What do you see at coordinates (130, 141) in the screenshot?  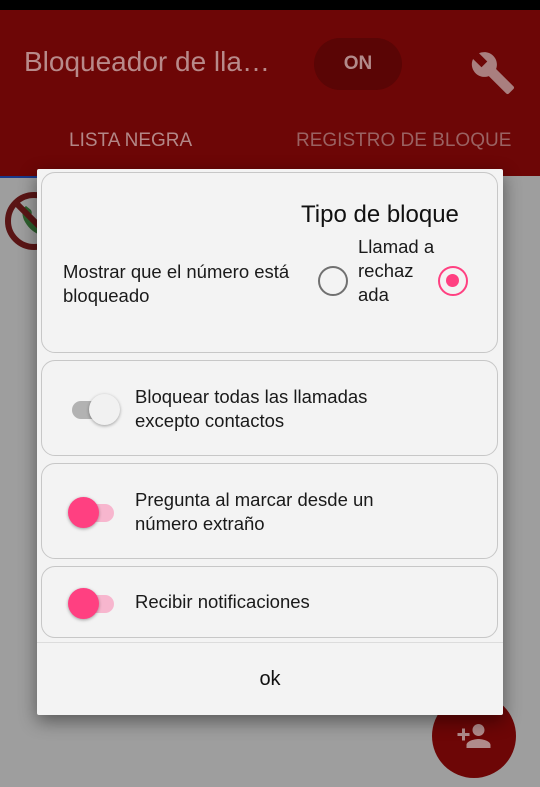 I see `tab-lista-negra: LISTA NEGRA` at bounding box center [130, 141].